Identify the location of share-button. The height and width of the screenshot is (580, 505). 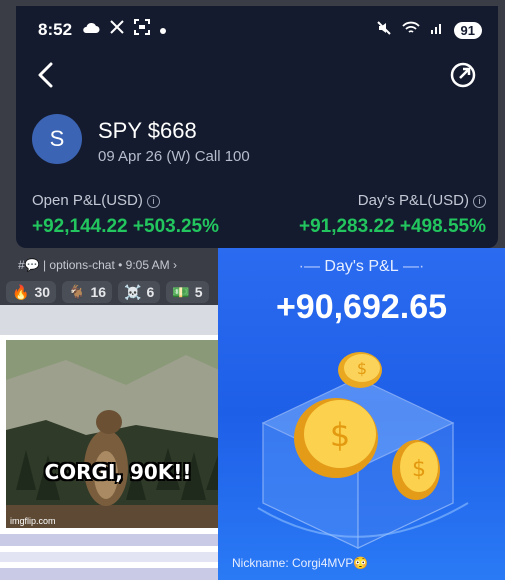
(463, 77).